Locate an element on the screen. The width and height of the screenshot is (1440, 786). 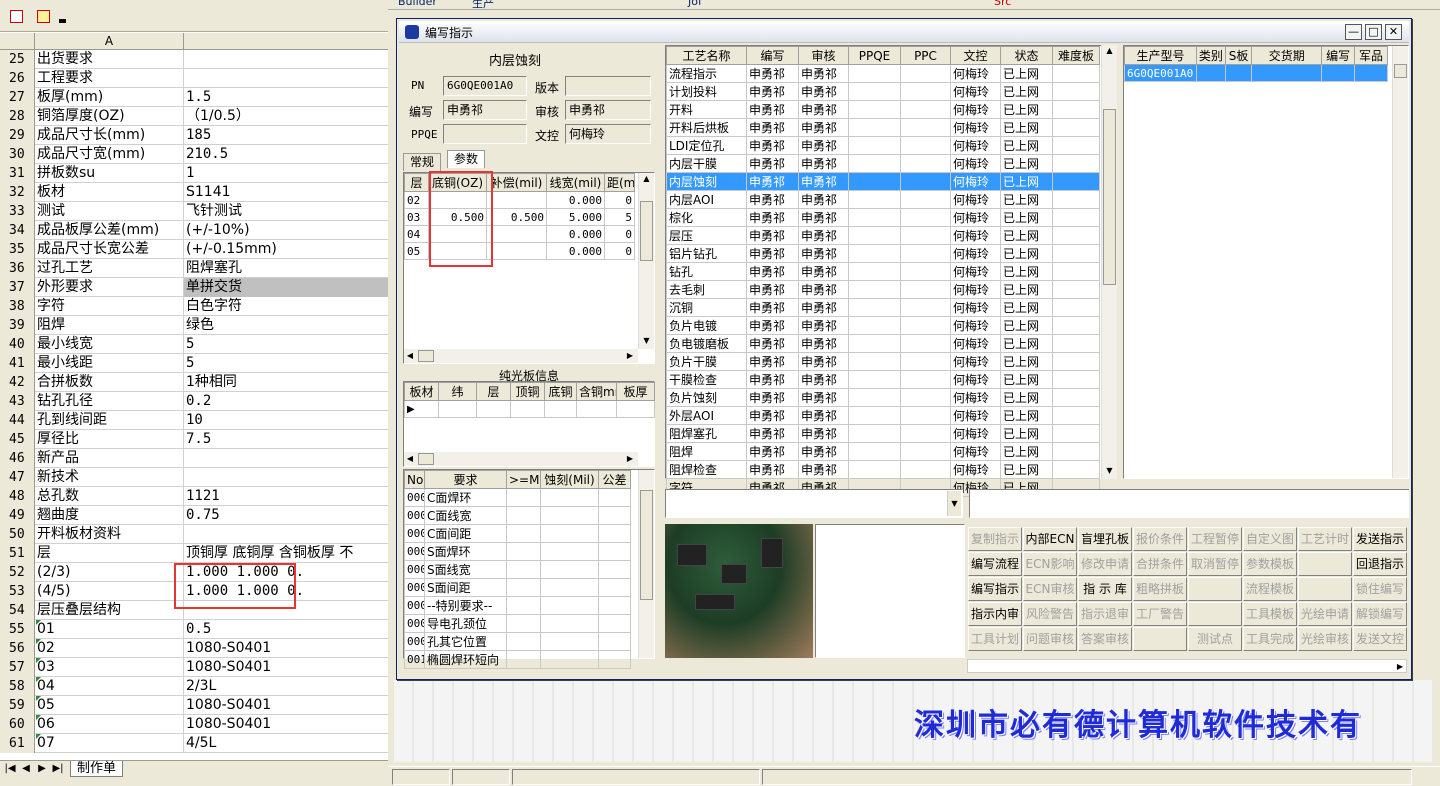
table-row: 000S面焊环 is located at coordinates (517, 551).